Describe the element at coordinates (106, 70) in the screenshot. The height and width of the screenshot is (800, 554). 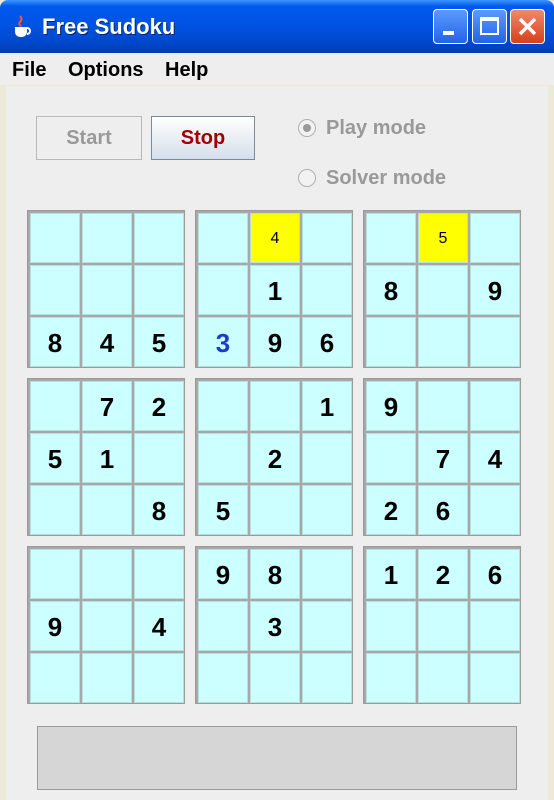
I see `menu-options: Options` at that location.